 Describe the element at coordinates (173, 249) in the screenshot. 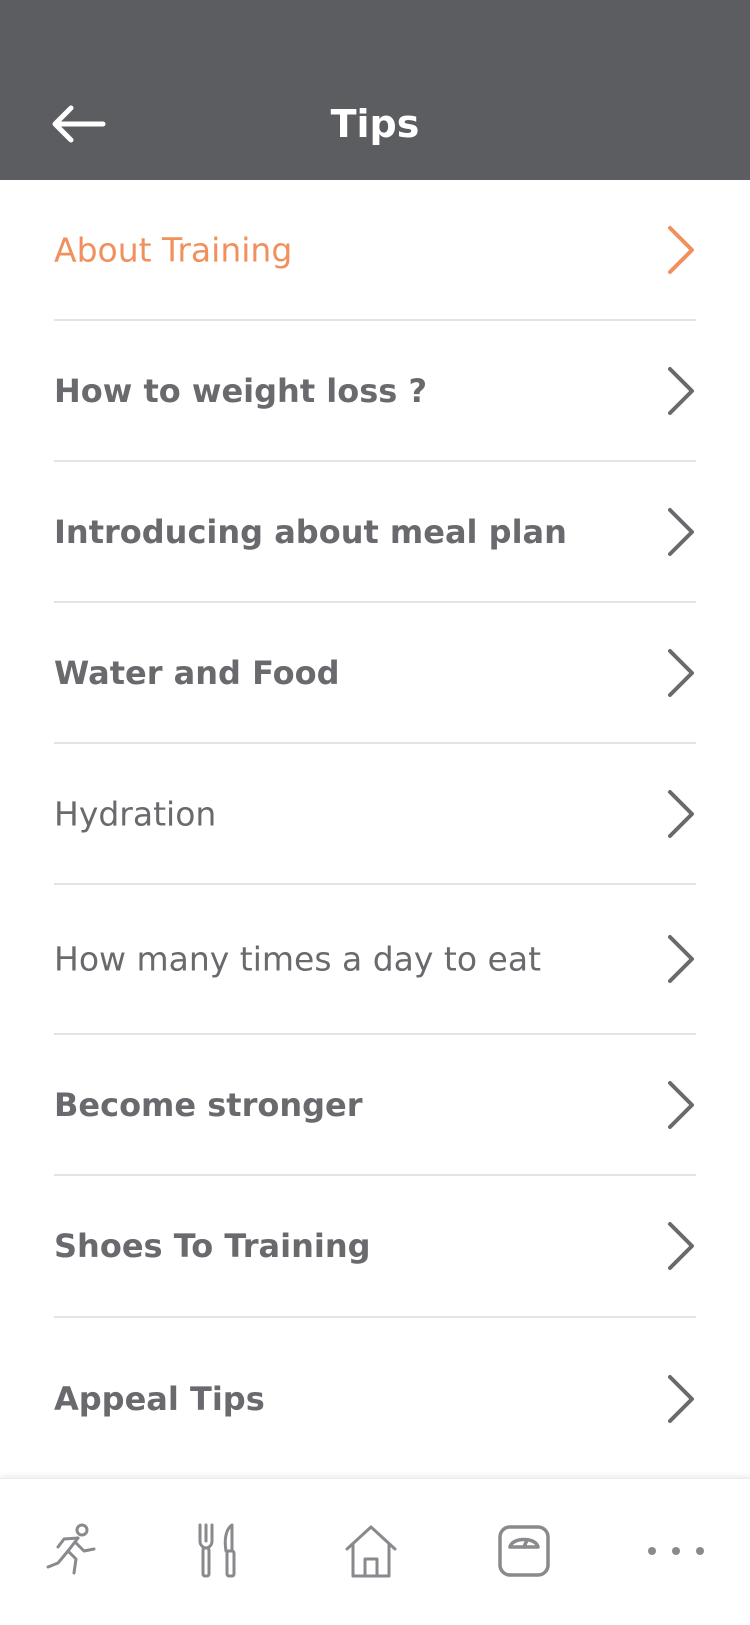

I see `tip-label: About Training` at that location.